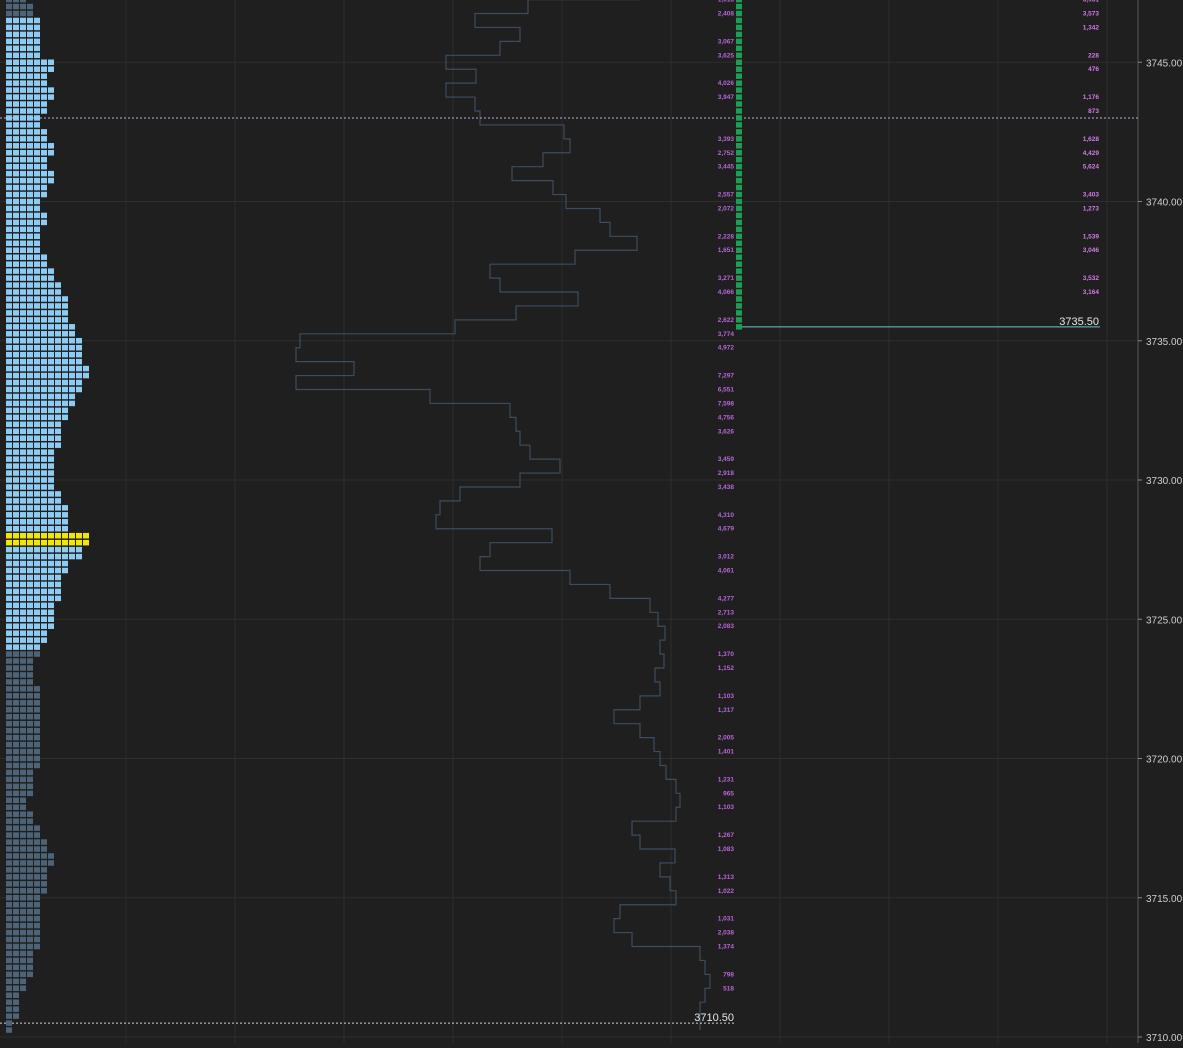 The width and height of the screenshot is (1183, 1048). I want to click on tpo-block-green, so click(739, 166).